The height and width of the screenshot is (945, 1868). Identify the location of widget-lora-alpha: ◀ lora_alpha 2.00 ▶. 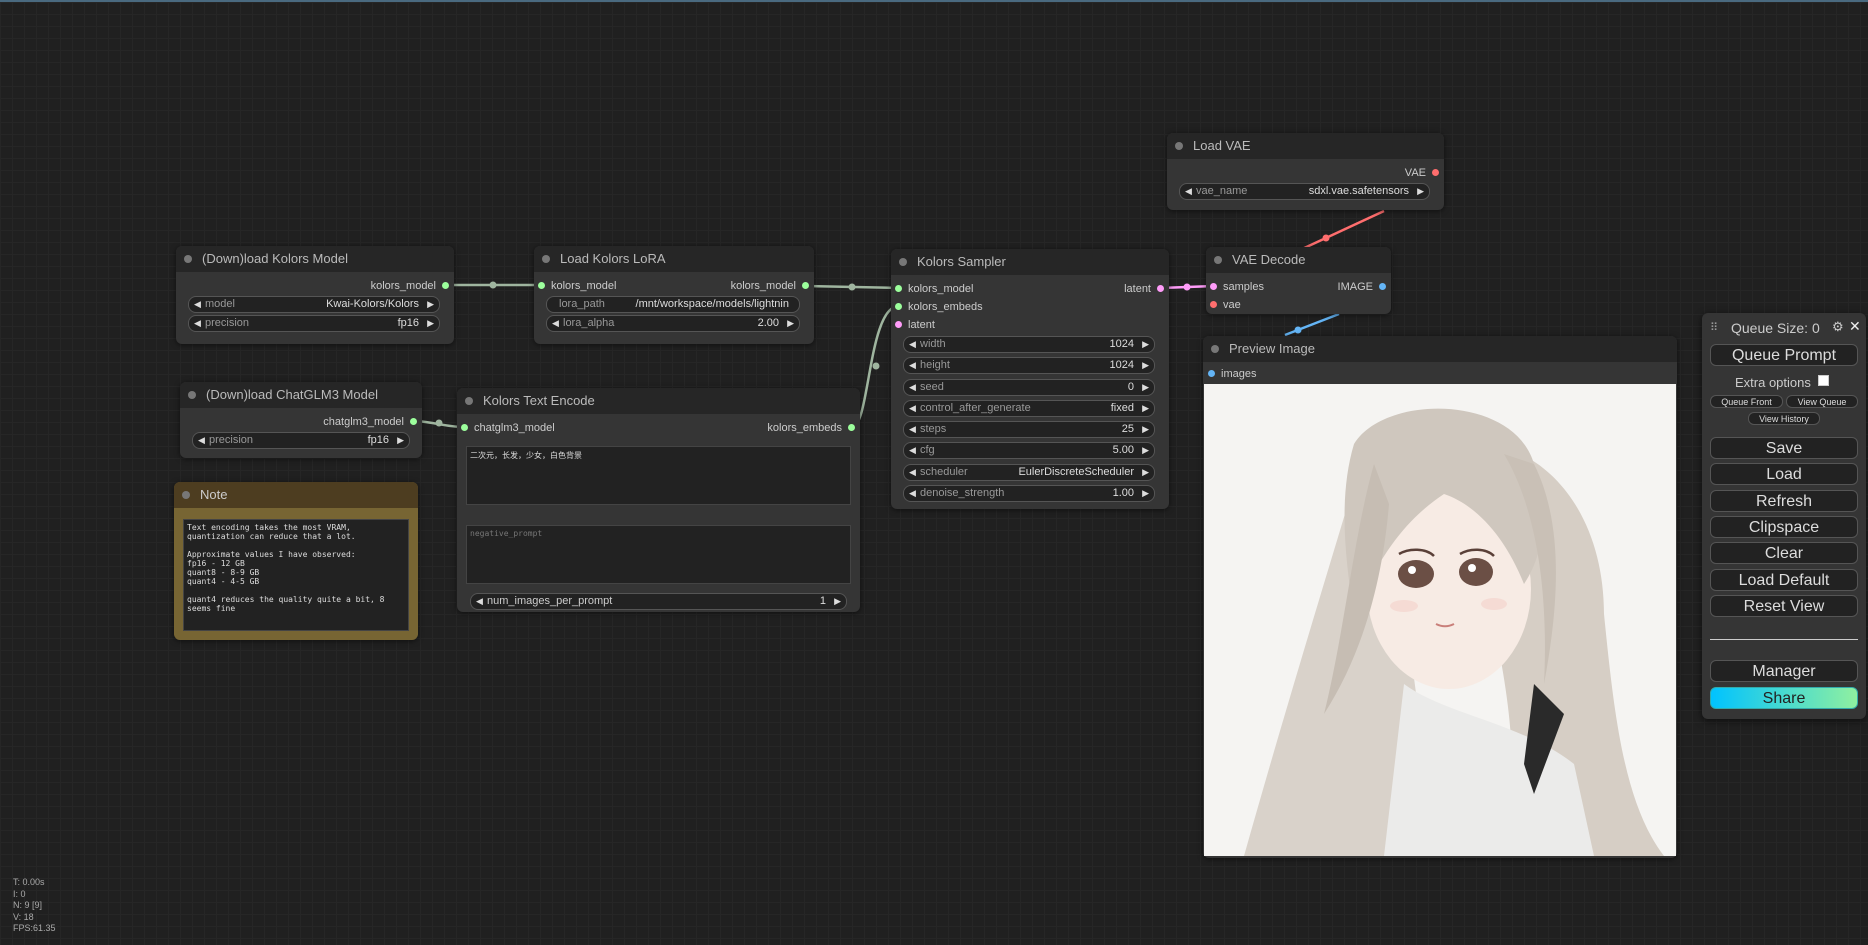
(673, 323).